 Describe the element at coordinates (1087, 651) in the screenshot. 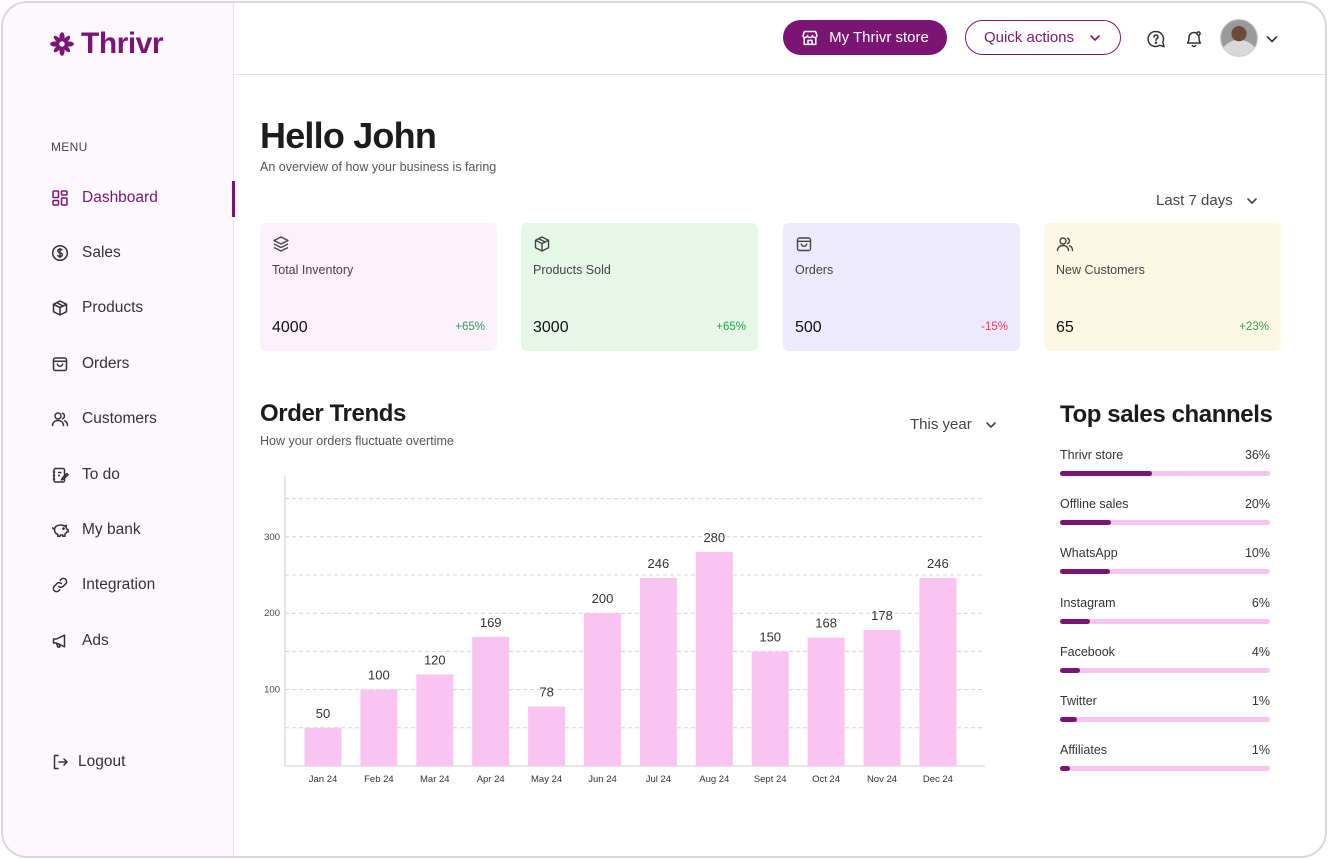

I see `channel-name: Facebook` at that location.